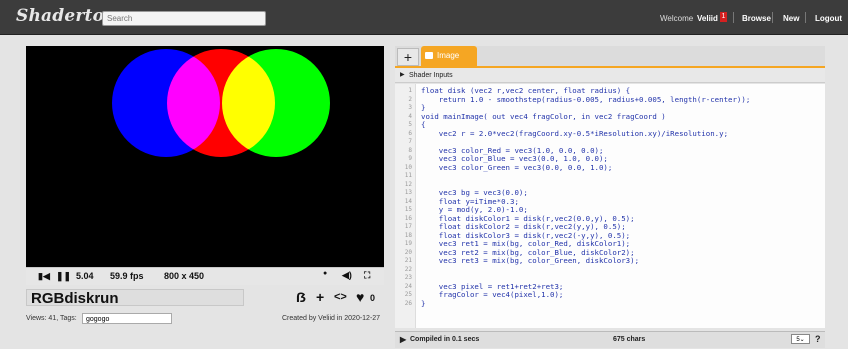  Describe the element at coordinates (610, 295) in the screenshot. I see `code-line: 25 fragColor = vec4(pixel,1.0);` at that location.